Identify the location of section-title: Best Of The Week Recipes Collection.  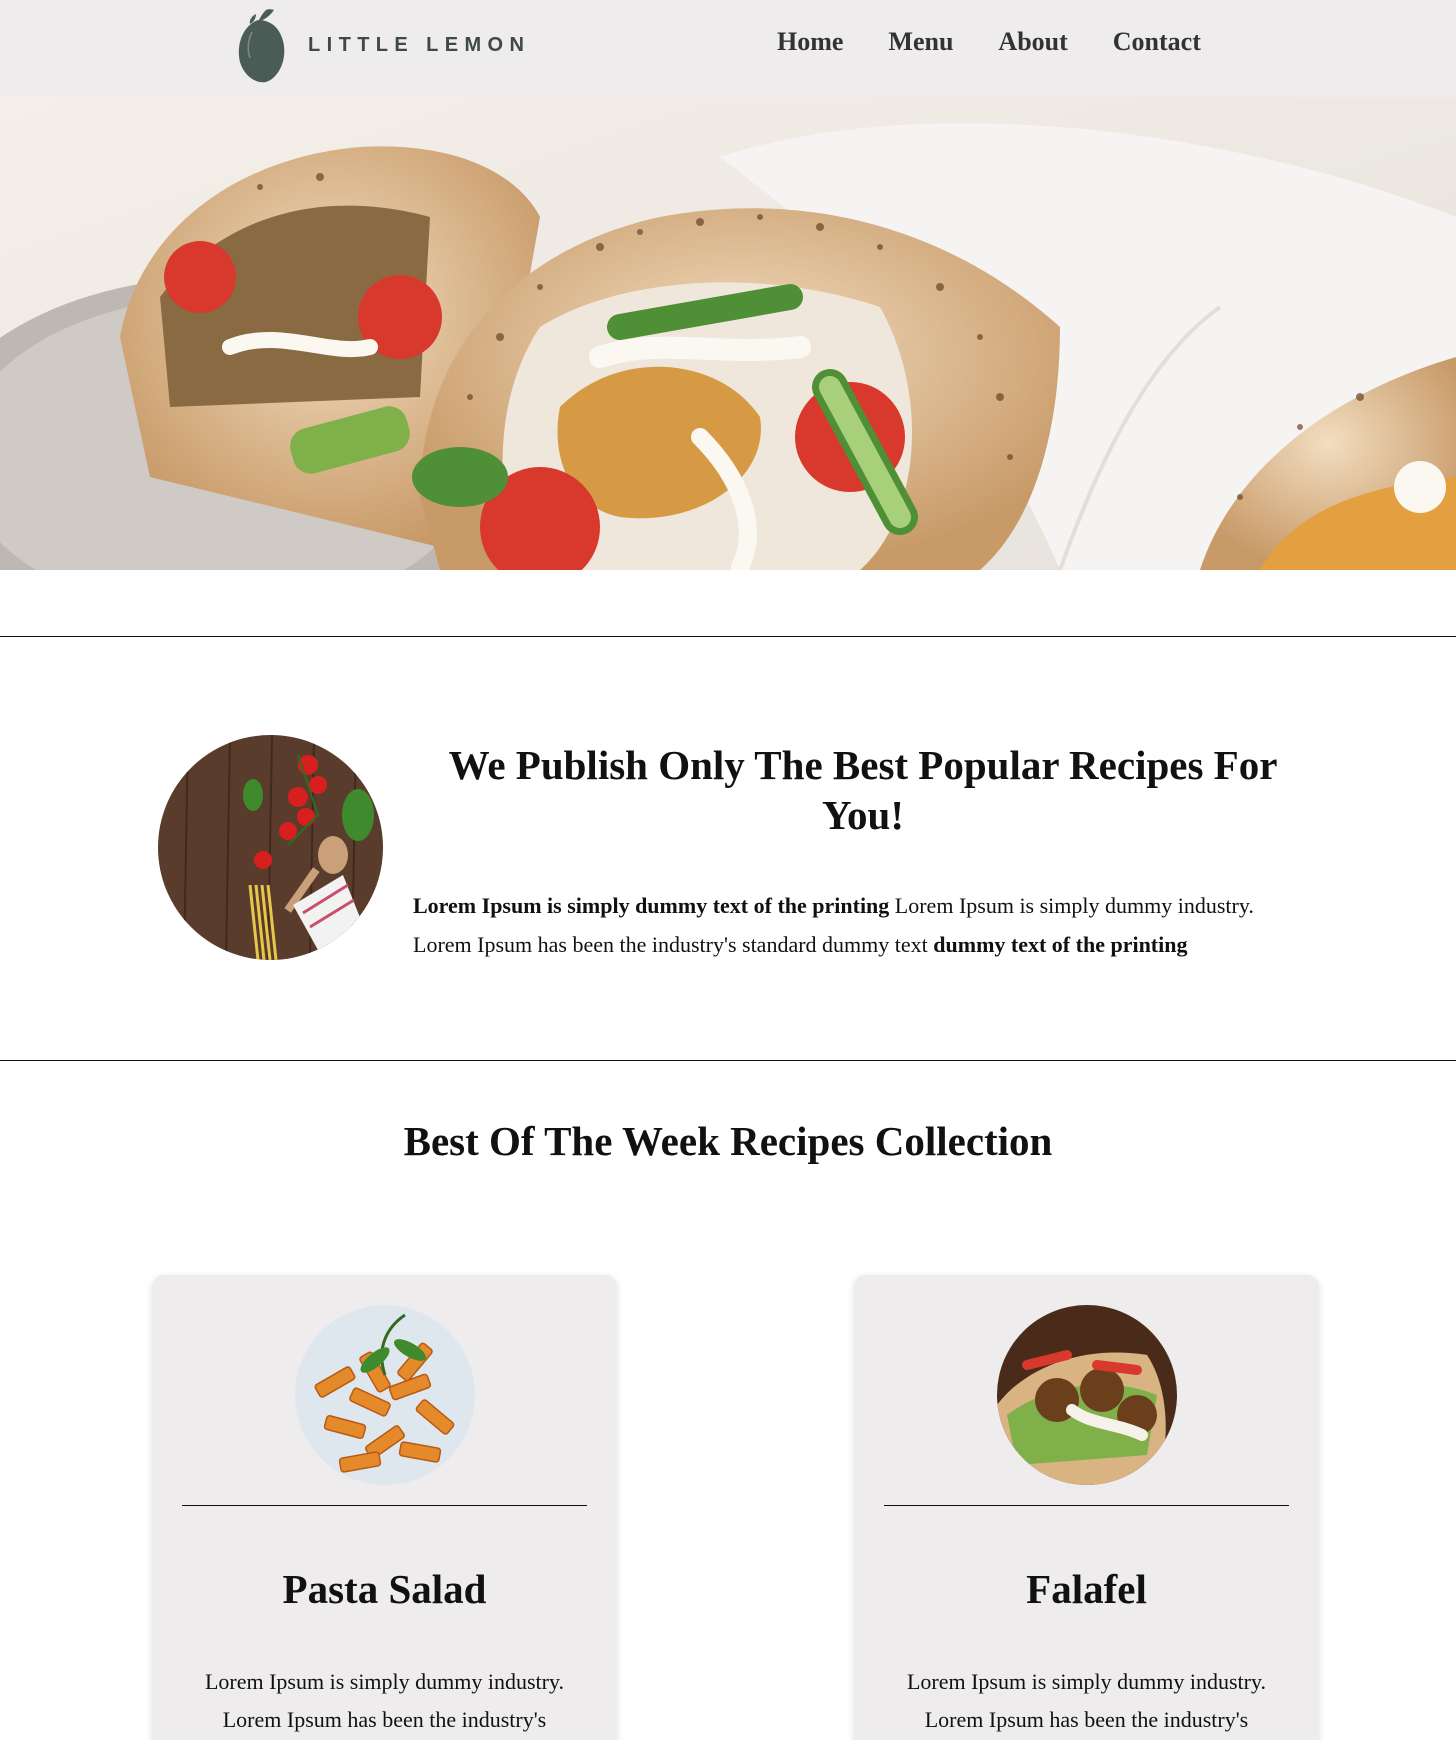
(728, 1141).